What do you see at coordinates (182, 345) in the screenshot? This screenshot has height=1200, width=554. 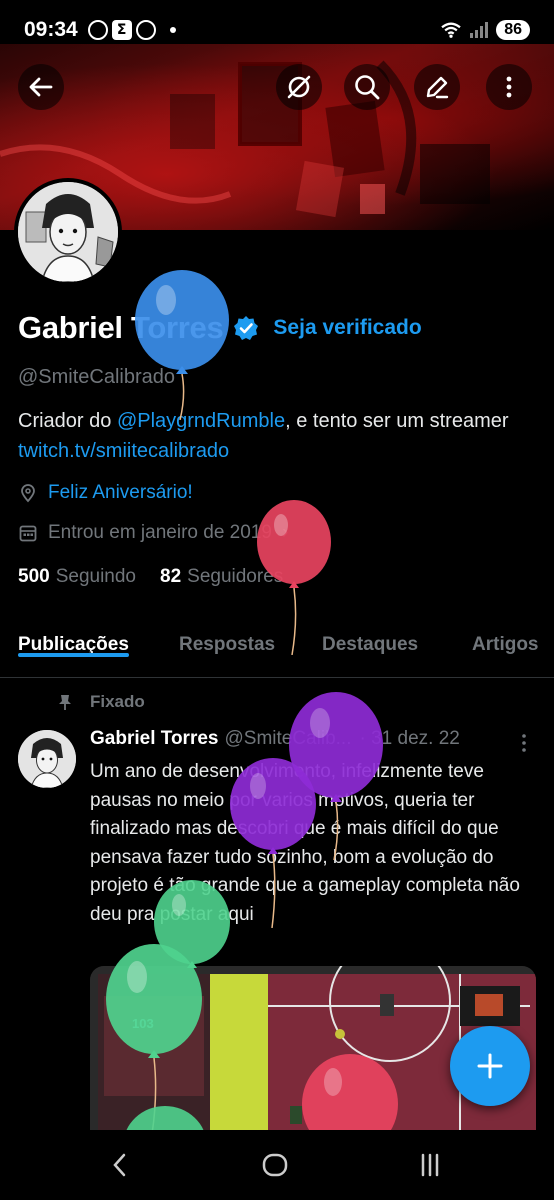 I see `balloon-blue` at bounding box center [182, 345].